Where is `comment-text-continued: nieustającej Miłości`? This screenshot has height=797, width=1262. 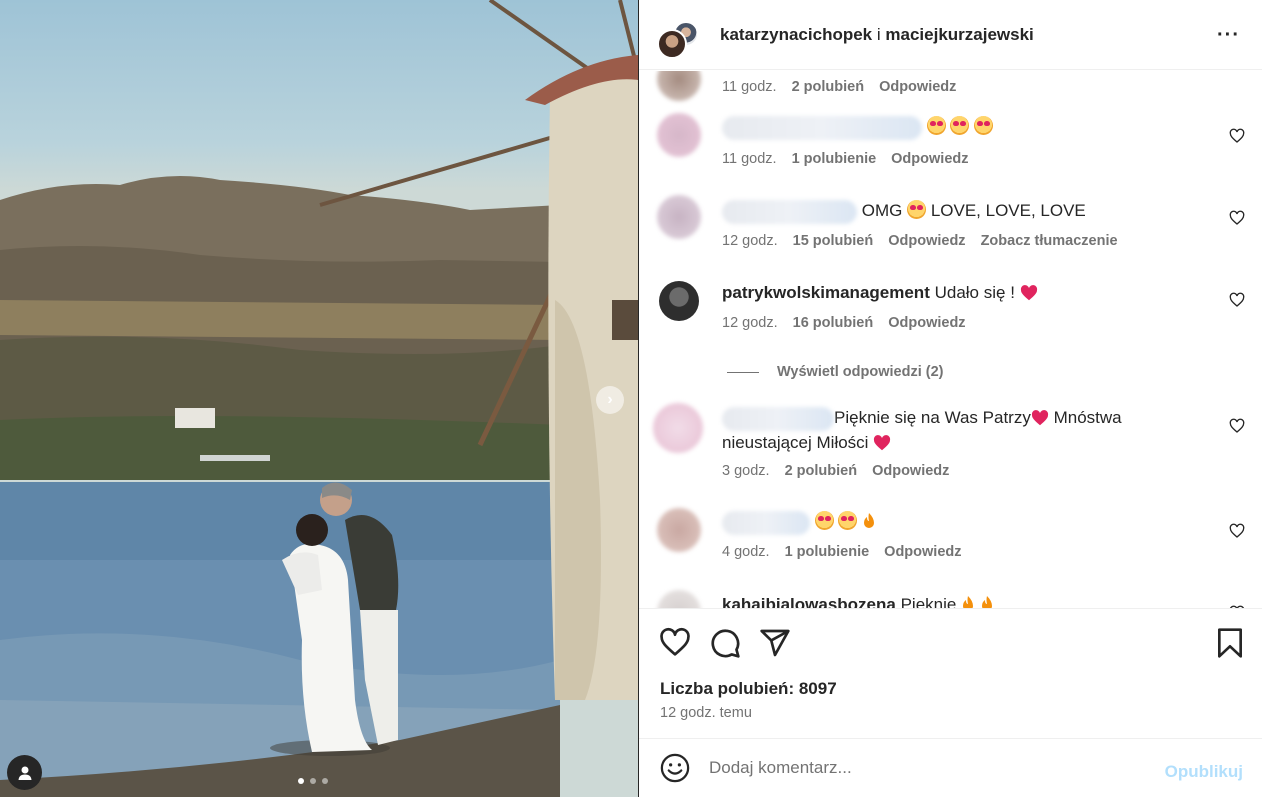
comment-text-continued: nieustającej Miłości is located at coordinates (795, 442).